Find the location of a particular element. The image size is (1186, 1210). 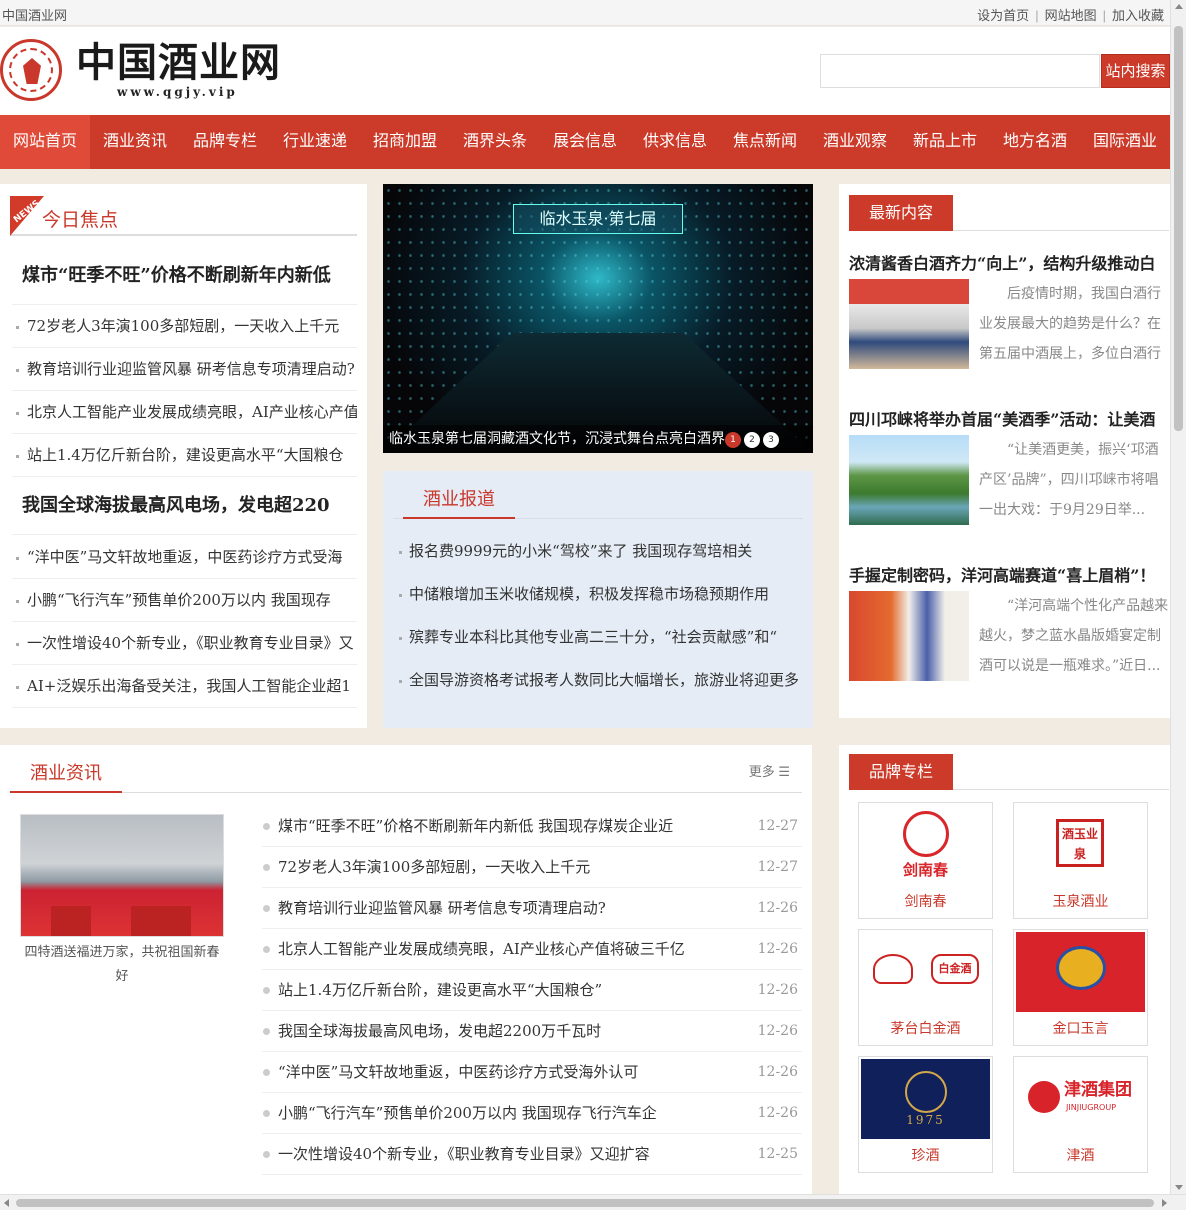

brand-name: 玉泉酒业 is located at coordinates (1080, 901).